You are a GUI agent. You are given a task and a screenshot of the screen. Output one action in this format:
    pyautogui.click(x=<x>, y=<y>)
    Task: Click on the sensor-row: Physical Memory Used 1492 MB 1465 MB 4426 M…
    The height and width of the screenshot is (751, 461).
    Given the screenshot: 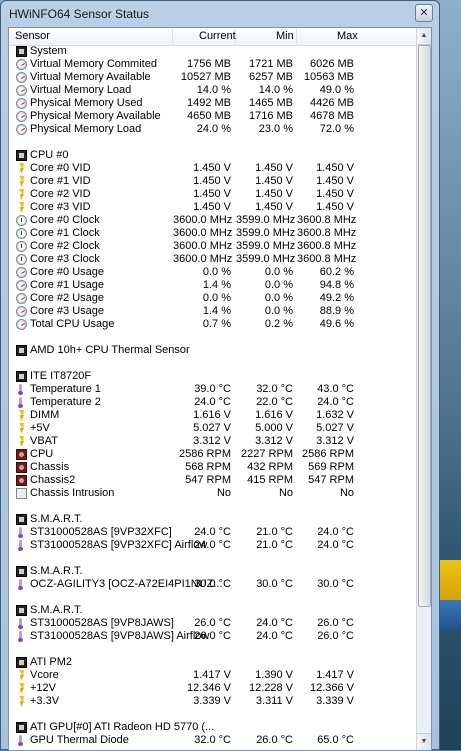 What is the action you would take?
    pyautogui.click(x=213, y=103)
    